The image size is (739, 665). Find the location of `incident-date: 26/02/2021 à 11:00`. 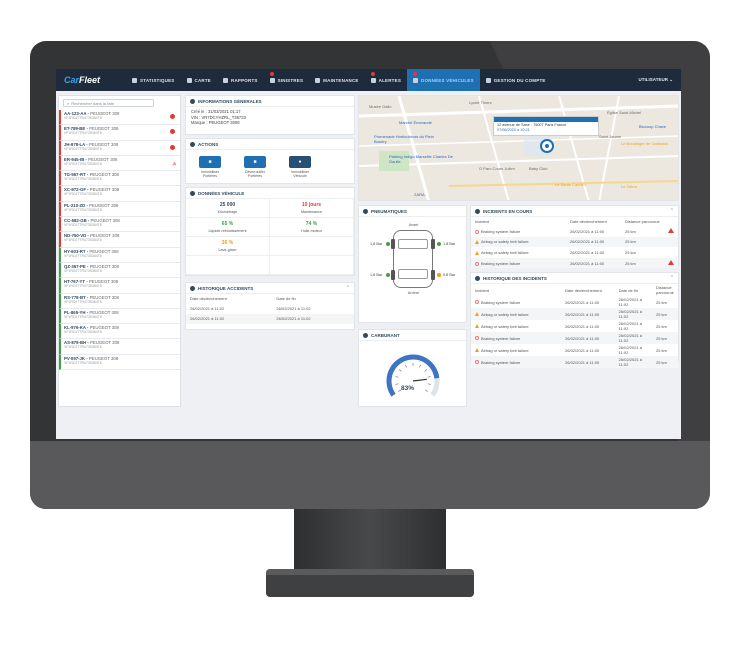

incident-date: 26/02/2021 à 11:00 is located at coordinates (587, 252).